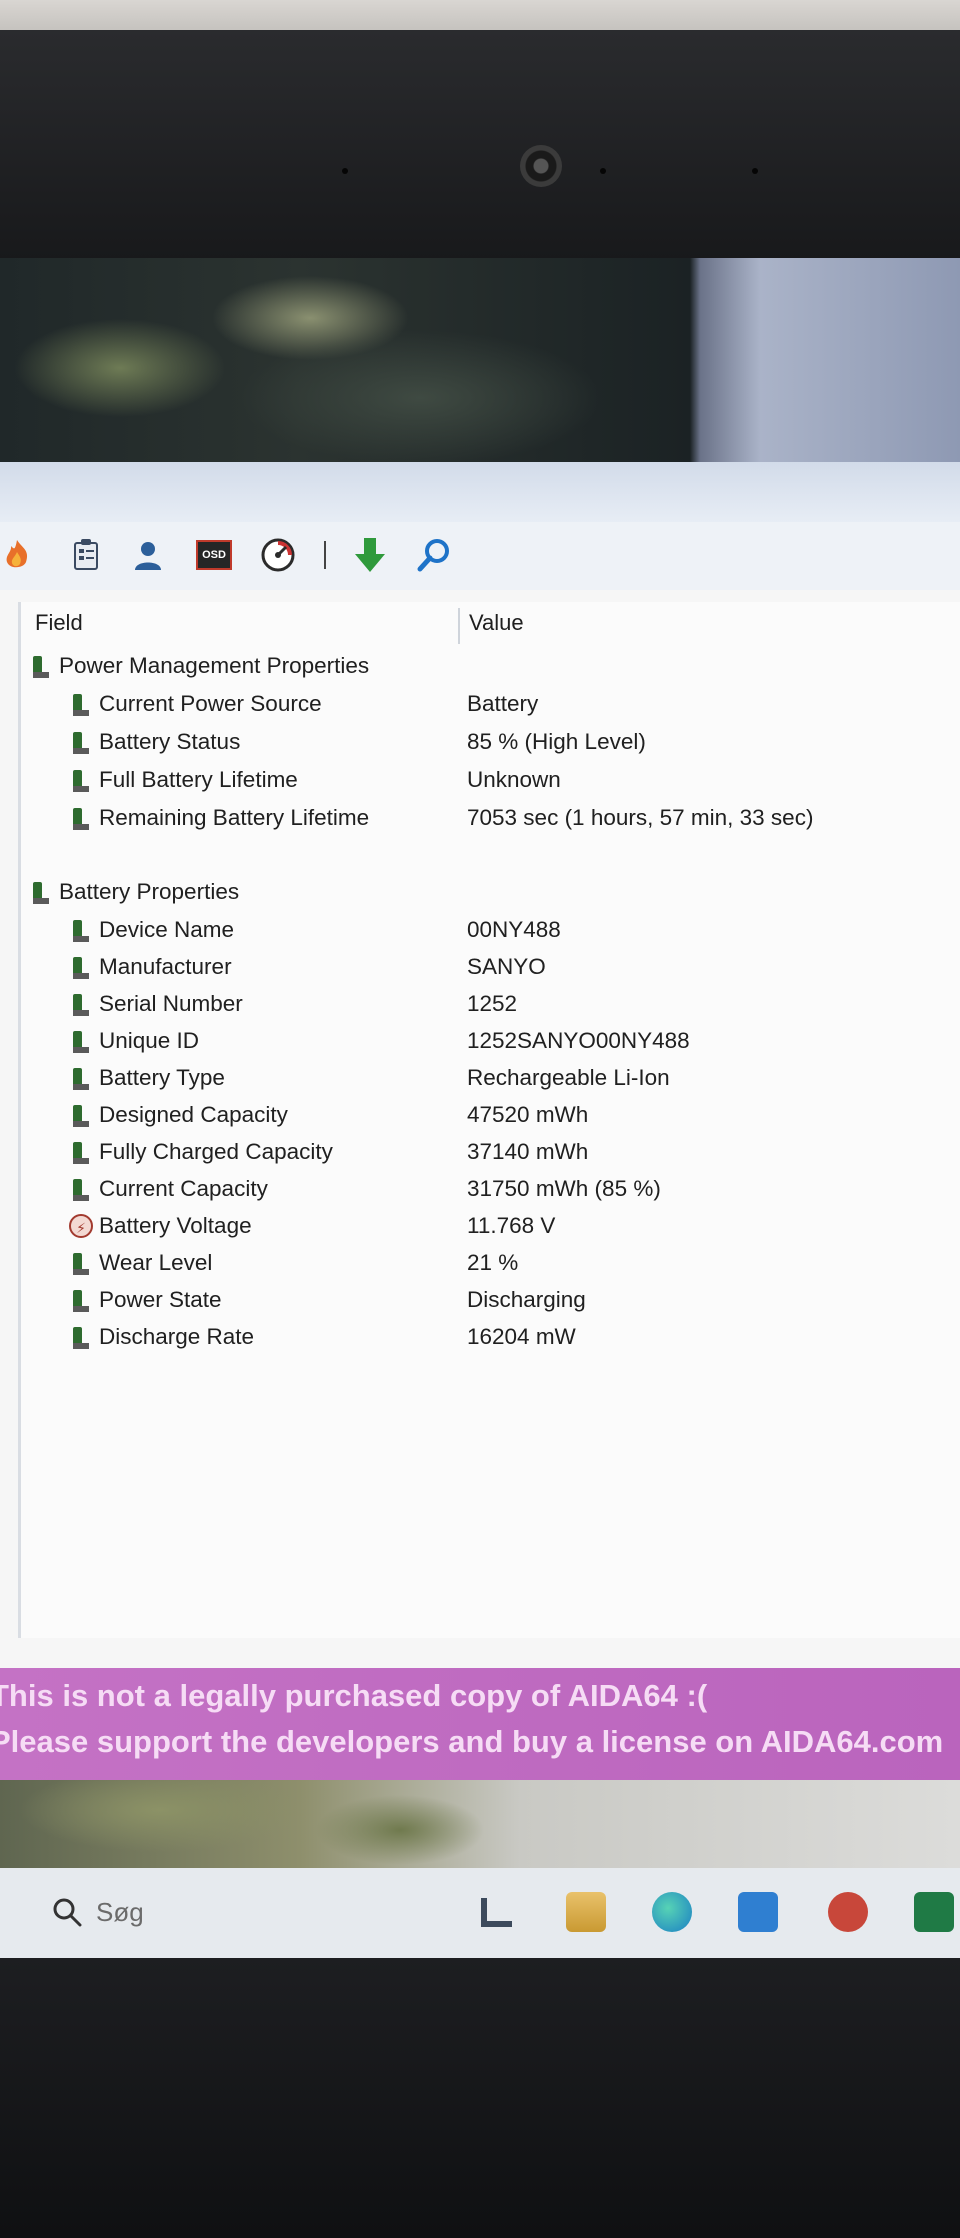 The image size is (960, 2238). Describe the element at coordinates (506, 966) in the screenshot. I see `field-value: SANYO` at that location.